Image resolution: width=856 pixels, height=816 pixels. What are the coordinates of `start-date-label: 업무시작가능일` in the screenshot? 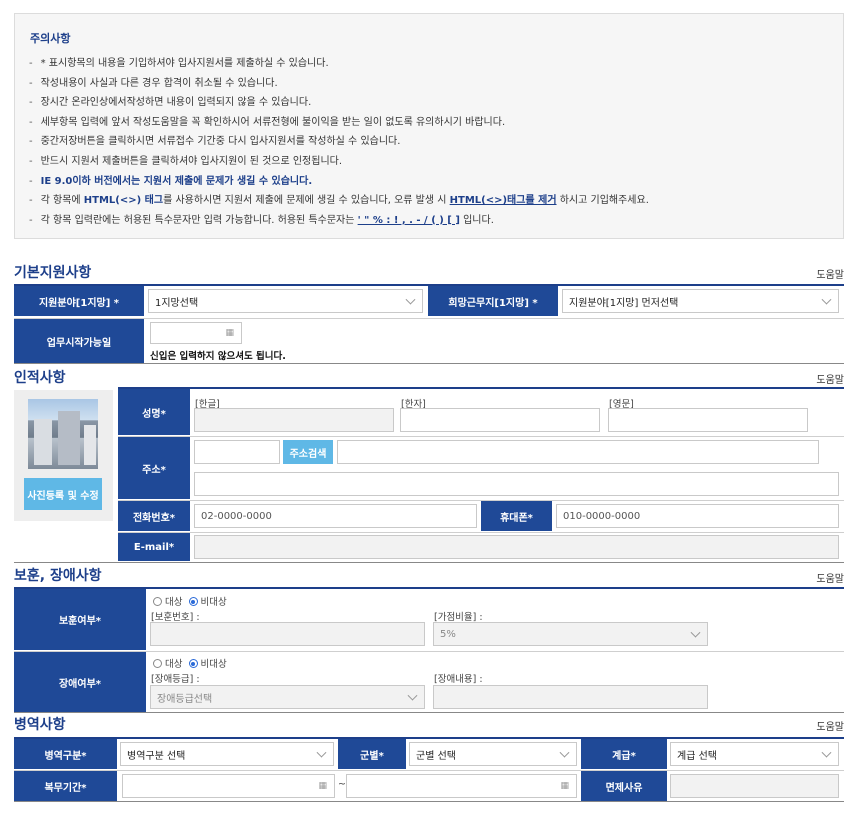 It's located at (79, 341).